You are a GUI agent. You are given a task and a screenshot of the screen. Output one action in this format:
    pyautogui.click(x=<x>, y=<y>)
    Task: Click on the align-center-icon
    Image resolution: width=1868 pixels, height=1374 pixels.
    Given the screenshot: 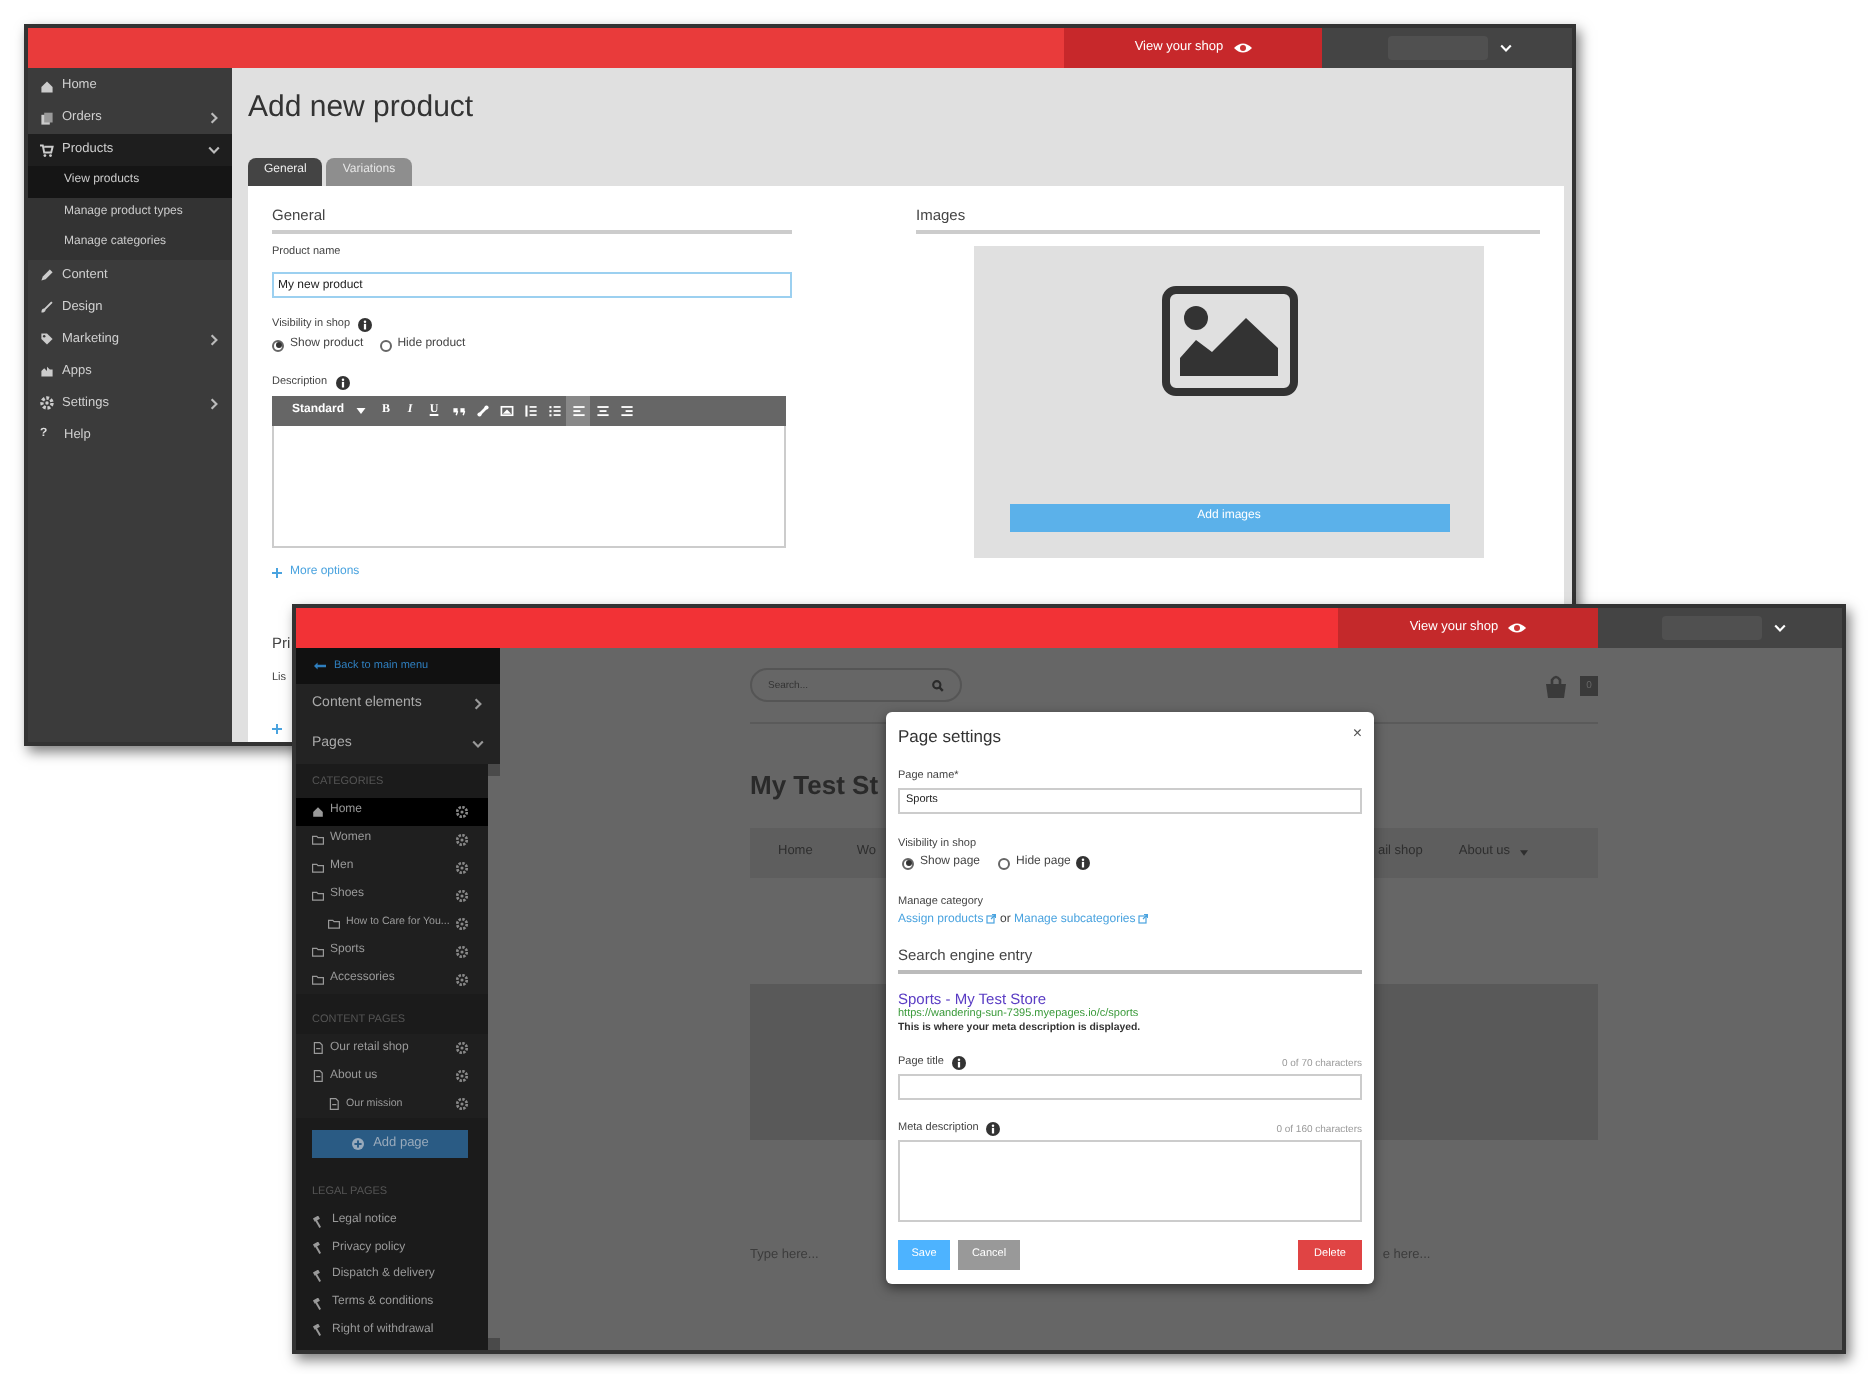 What is the action you would take?
    pyautogui.click(x=602, y=411)
    